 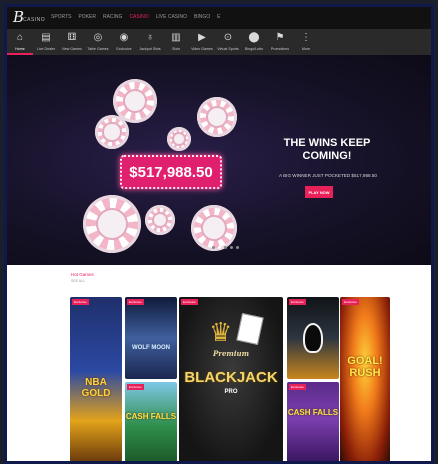 What do you see at coordinates (124, 37) in the screenshot?
I see `target-icon: ◉` at bounding box center [124, 37].